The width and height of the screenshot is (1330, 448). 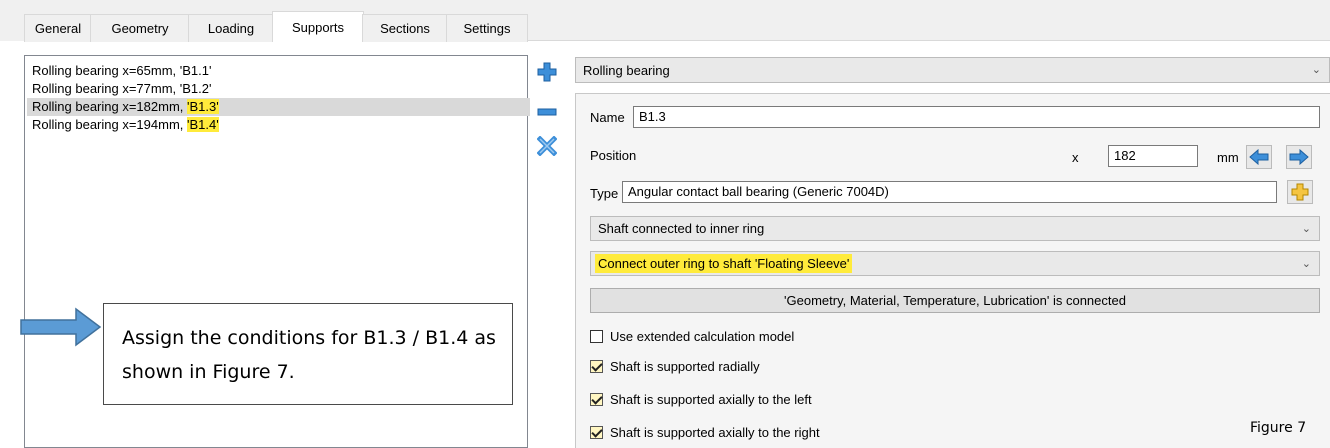 What do you see at coordinates (487, 28) in the screenshot?
I see `tab-settings: Settings` at bounding box center [487, 28].